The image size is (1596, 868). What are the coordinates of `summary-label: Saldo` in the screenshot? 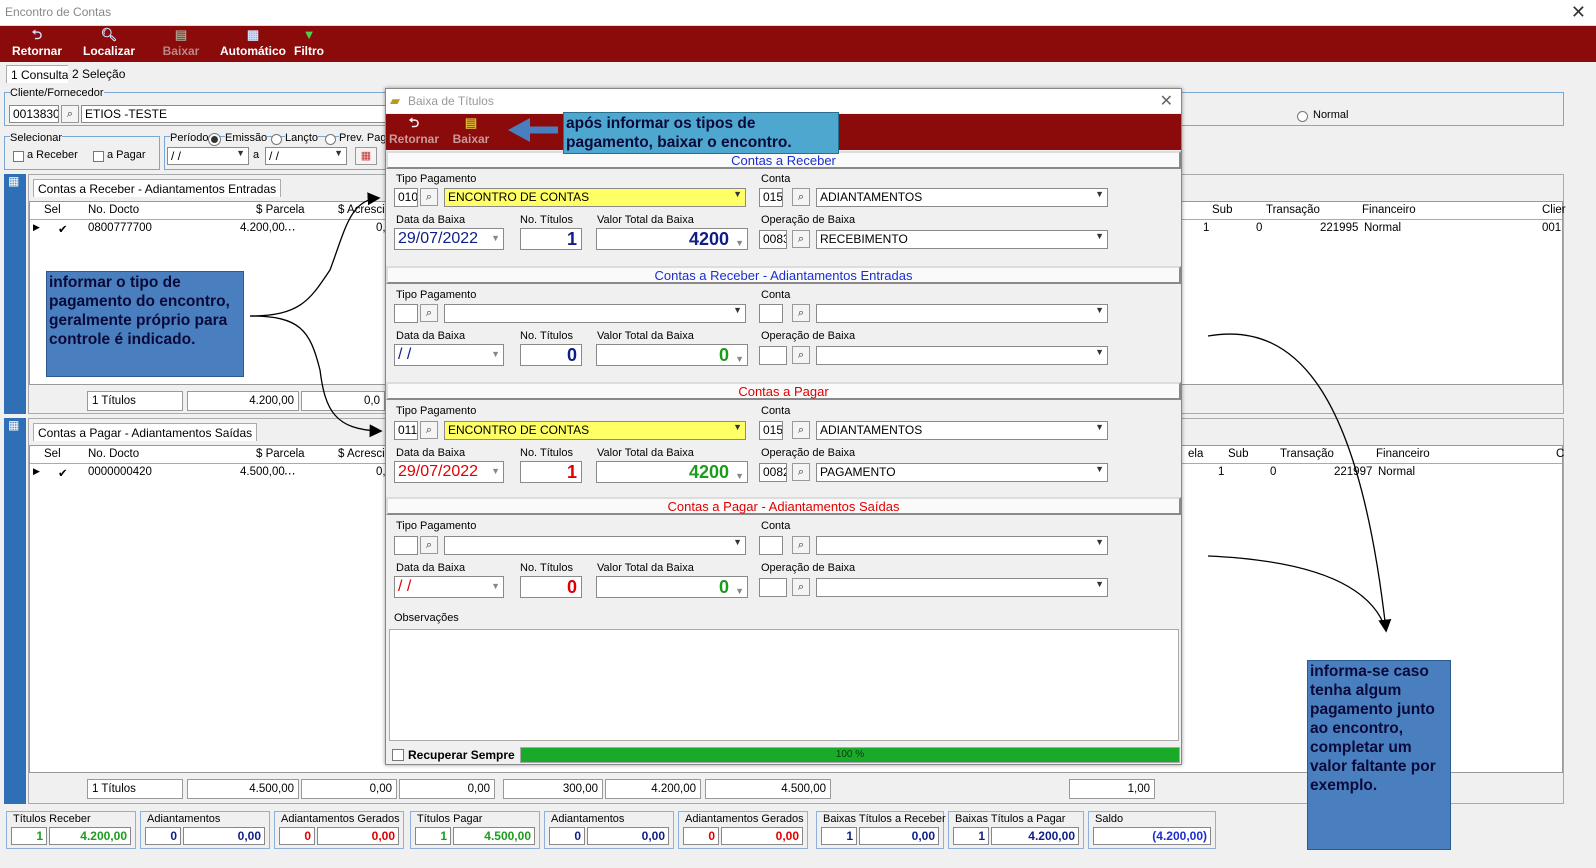 It's located at (1109, 819).